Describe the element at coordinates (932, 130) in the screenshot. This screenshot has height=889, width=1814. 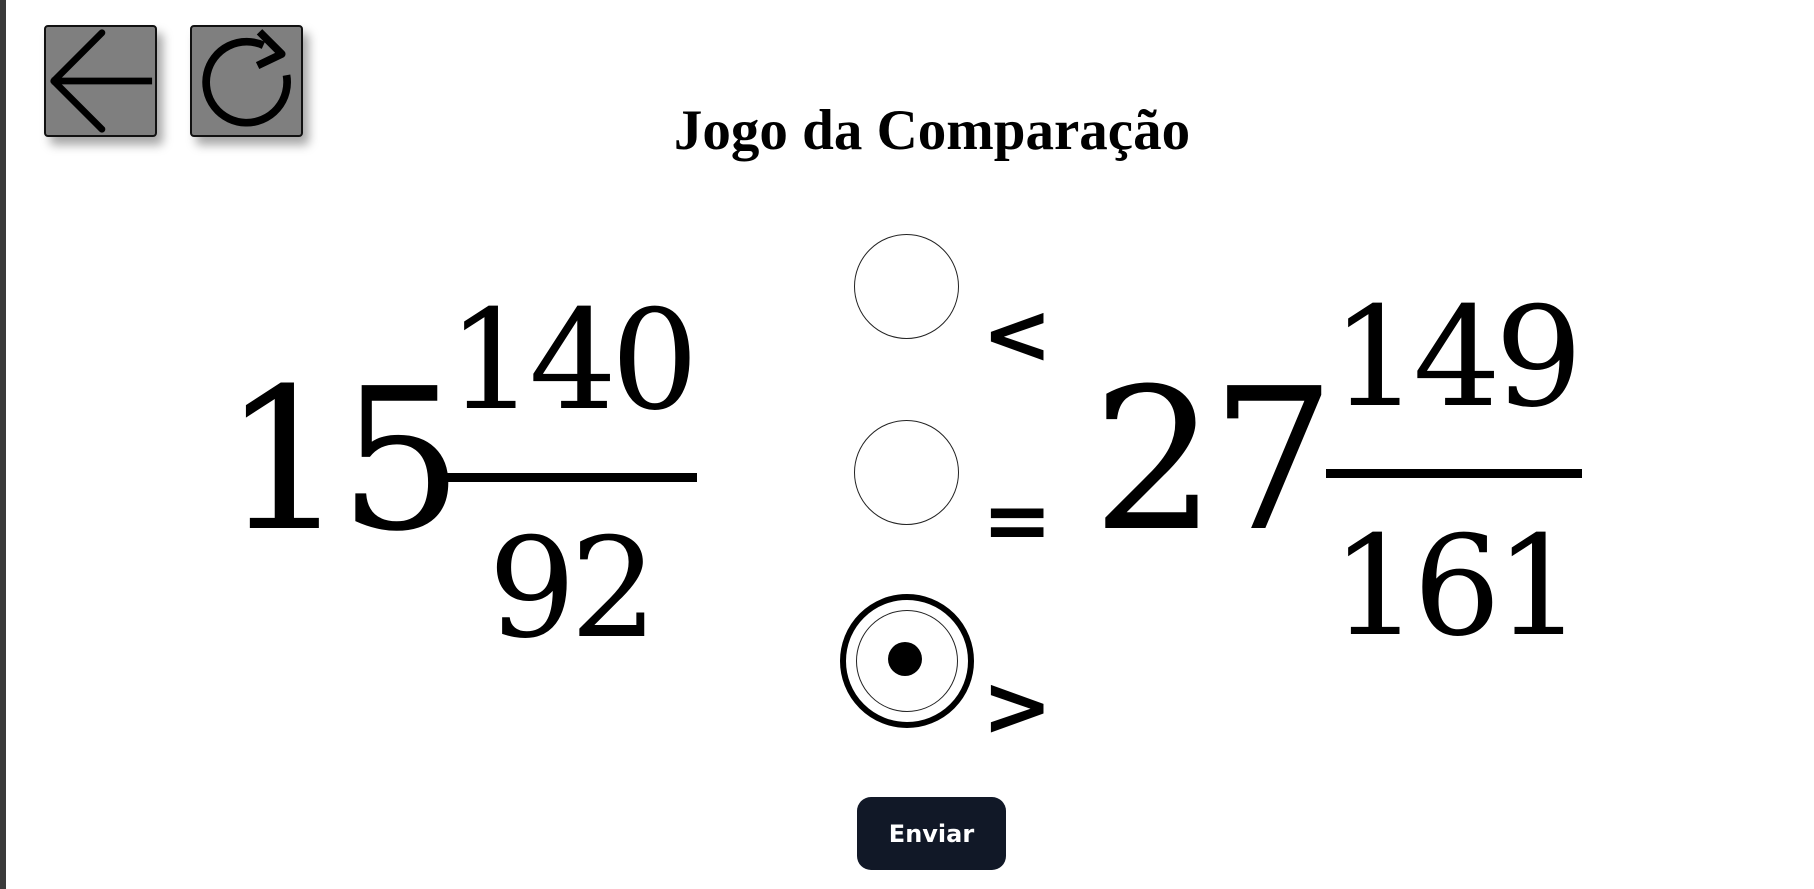
I see `page-title: Jogo da Comparação` at that location.